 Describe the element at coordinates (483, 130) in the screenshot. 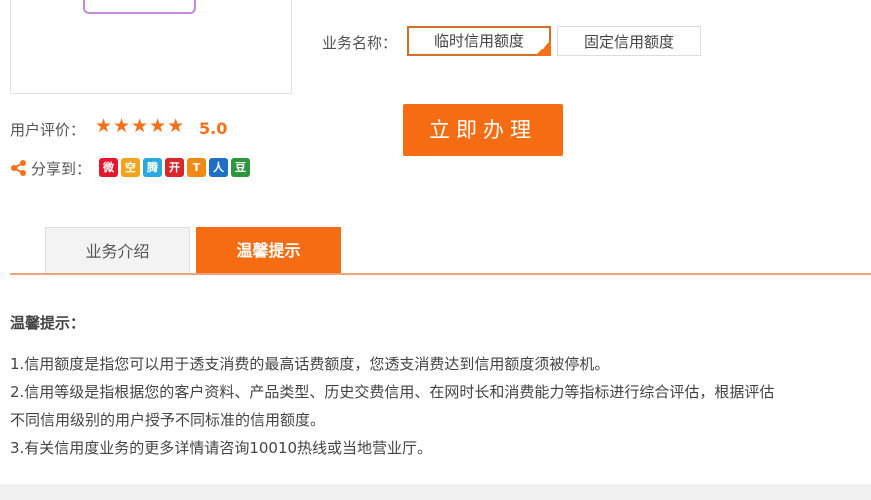

I see `apply-now-button: 立即办理` at that location.